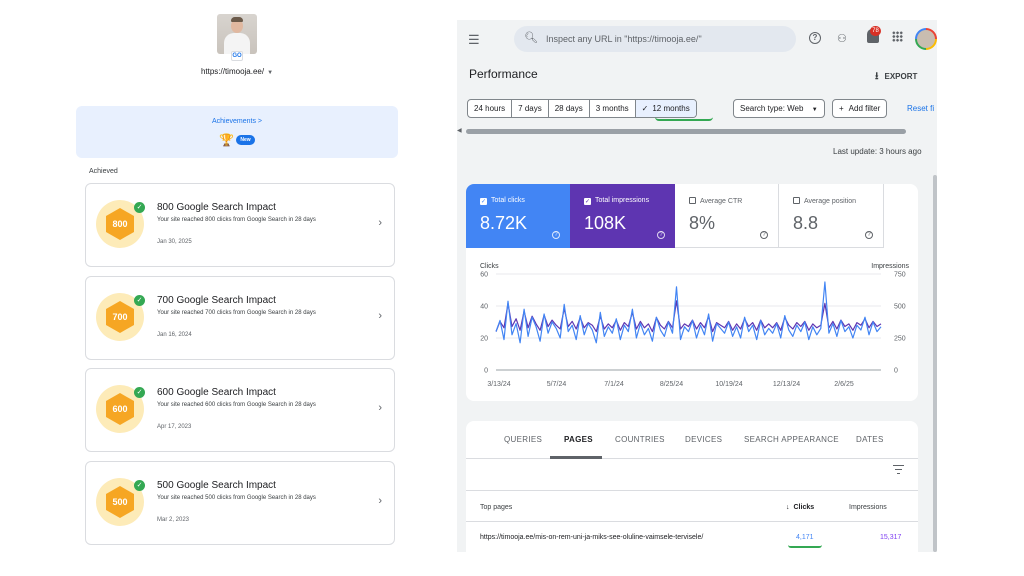 This screenshot has height=576, width=1024. Describe the element at coordinates (489, 266) in the screenshot. I see `y-axis-label-left: Clicks` at that location.